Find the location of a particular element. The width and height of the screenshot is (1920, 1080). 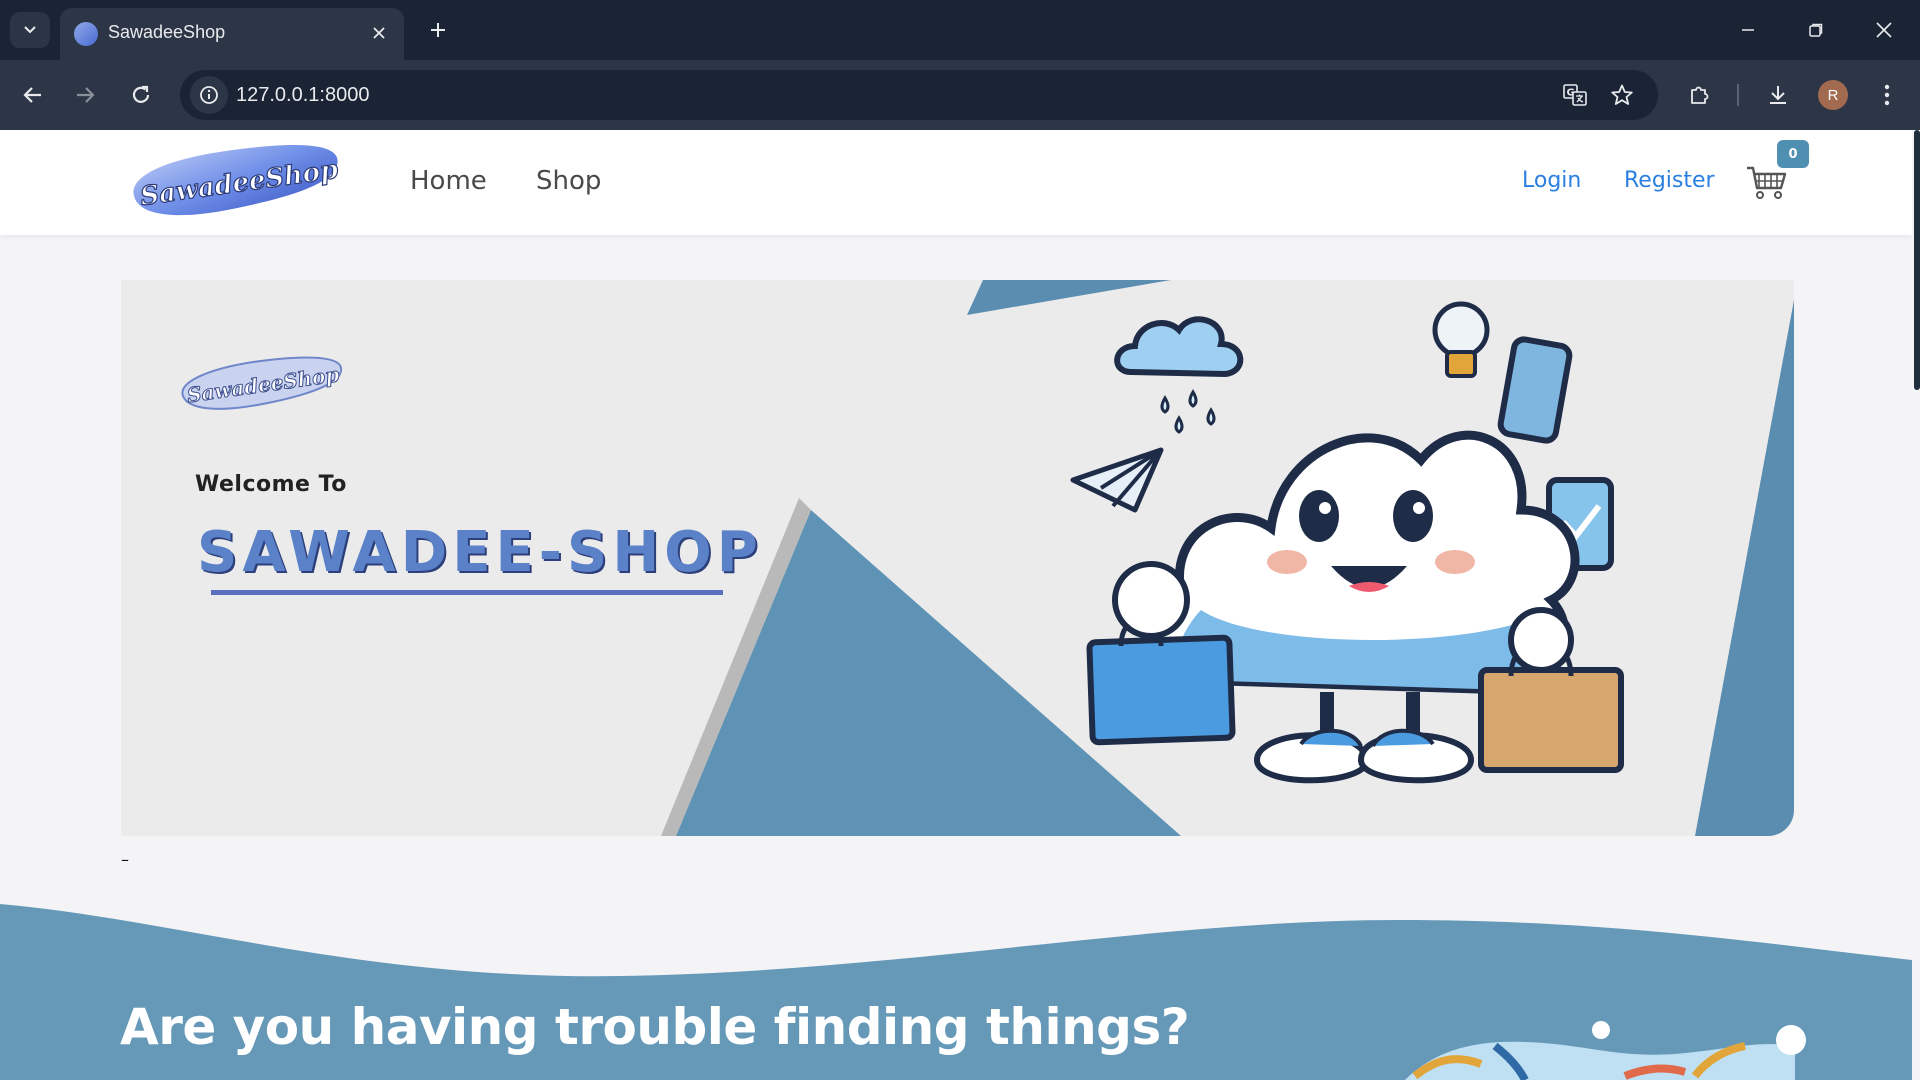

tab-close-button is located at coordinates (379, 33).